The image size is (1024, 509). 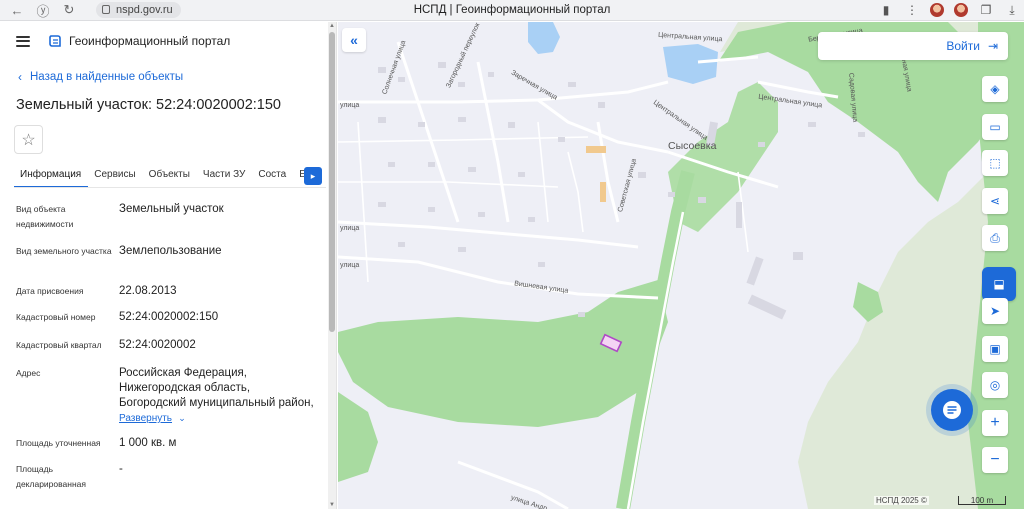 I want to click on plus-icon: +, so click(x=995, y=422).